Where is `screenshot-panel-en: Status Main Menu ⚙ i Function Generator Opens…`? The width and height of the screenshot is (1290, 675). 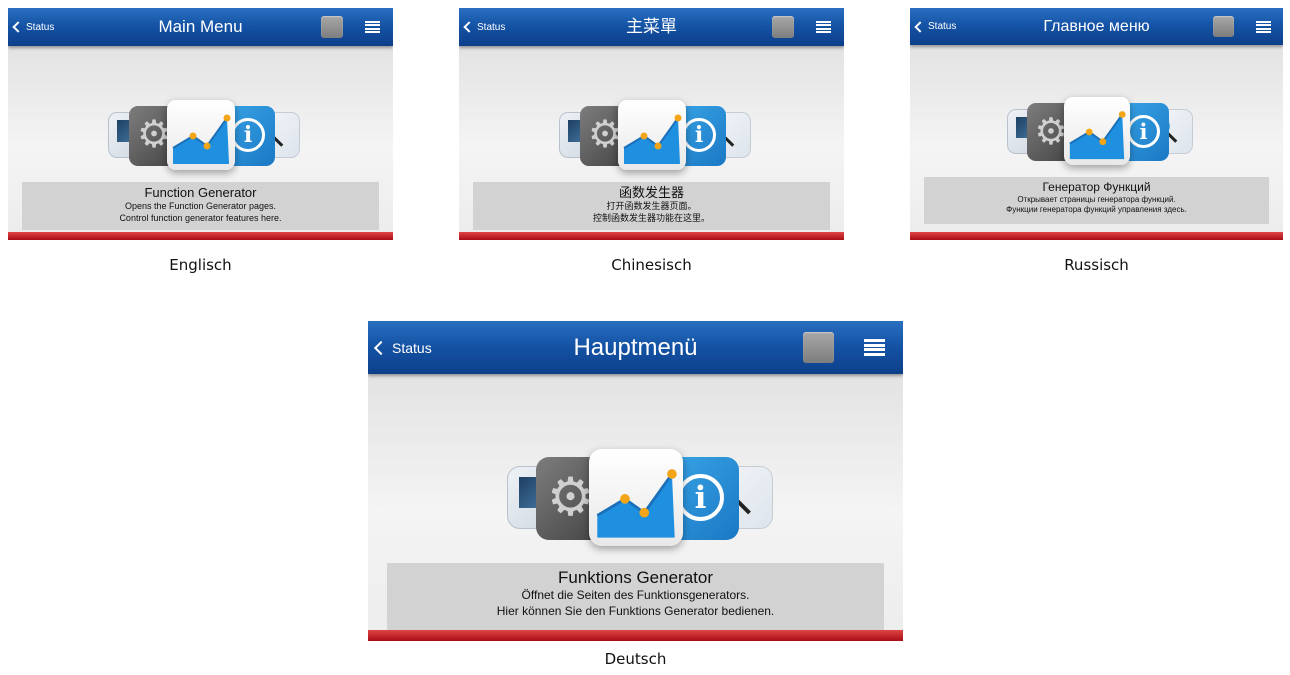
screenshot-panel-en: Status Main Menu ⚙ i Function Generator Opens… is located at coordinates (200, 124).